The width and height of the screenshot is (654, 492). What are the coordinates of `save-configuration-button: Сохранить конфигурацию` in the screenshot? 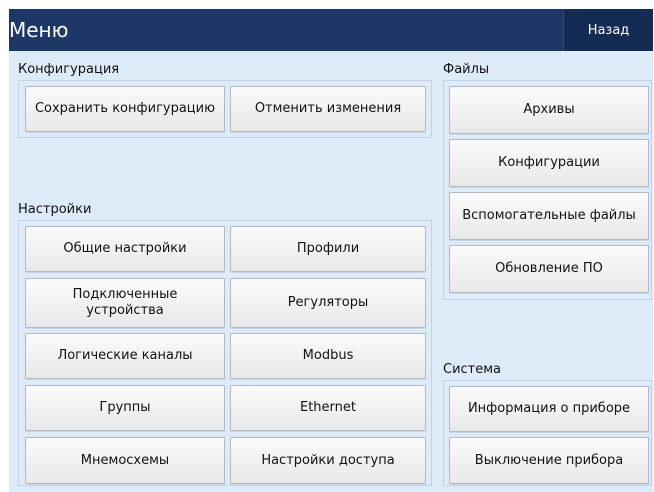 It's located at (125, 109).